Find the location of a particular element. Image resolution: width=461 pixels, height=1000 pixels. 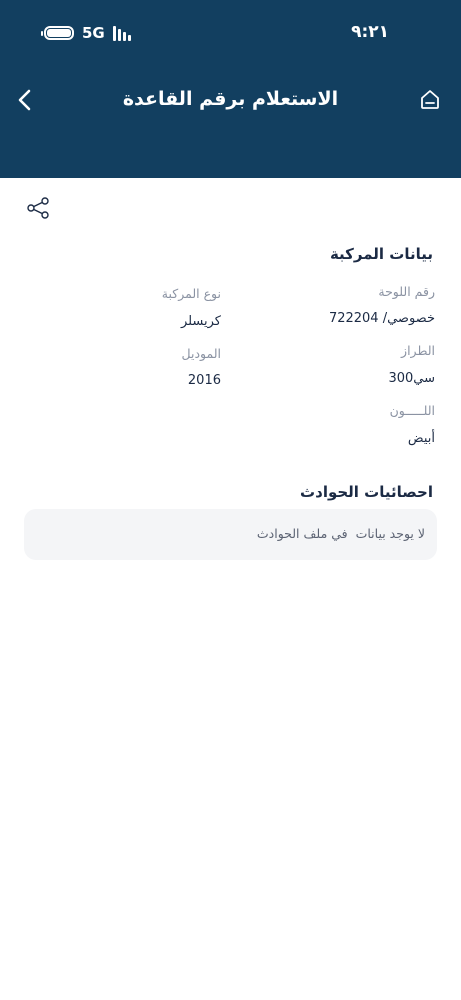

plate-label: رقم اللوحة is located at coordinates (406, 291).